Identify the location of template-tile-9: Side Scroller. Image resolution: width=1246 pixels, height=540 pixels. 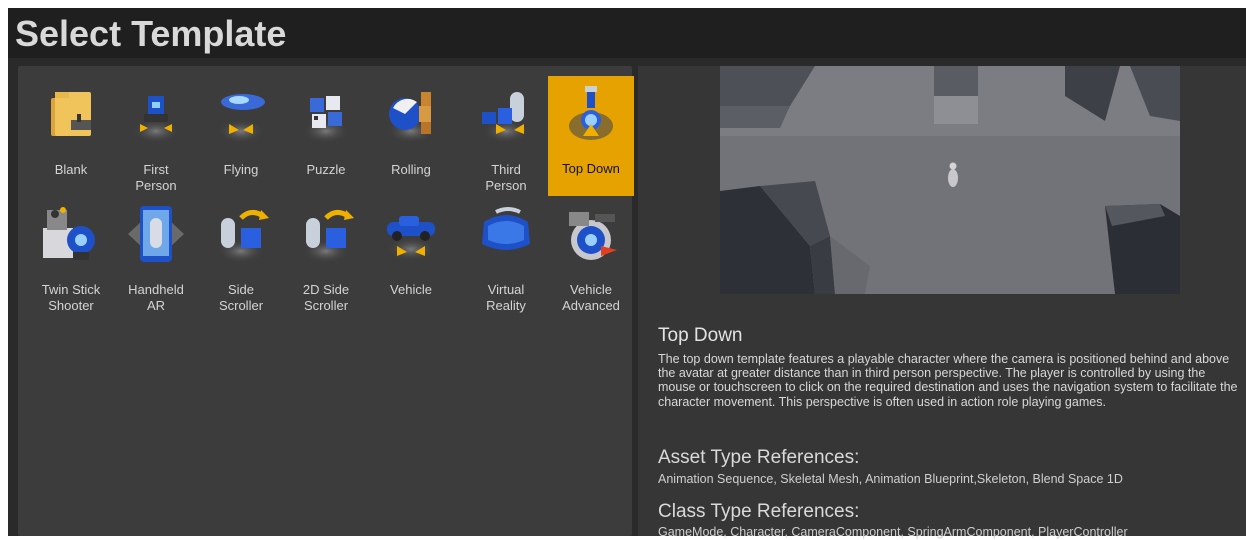
(241, 256).